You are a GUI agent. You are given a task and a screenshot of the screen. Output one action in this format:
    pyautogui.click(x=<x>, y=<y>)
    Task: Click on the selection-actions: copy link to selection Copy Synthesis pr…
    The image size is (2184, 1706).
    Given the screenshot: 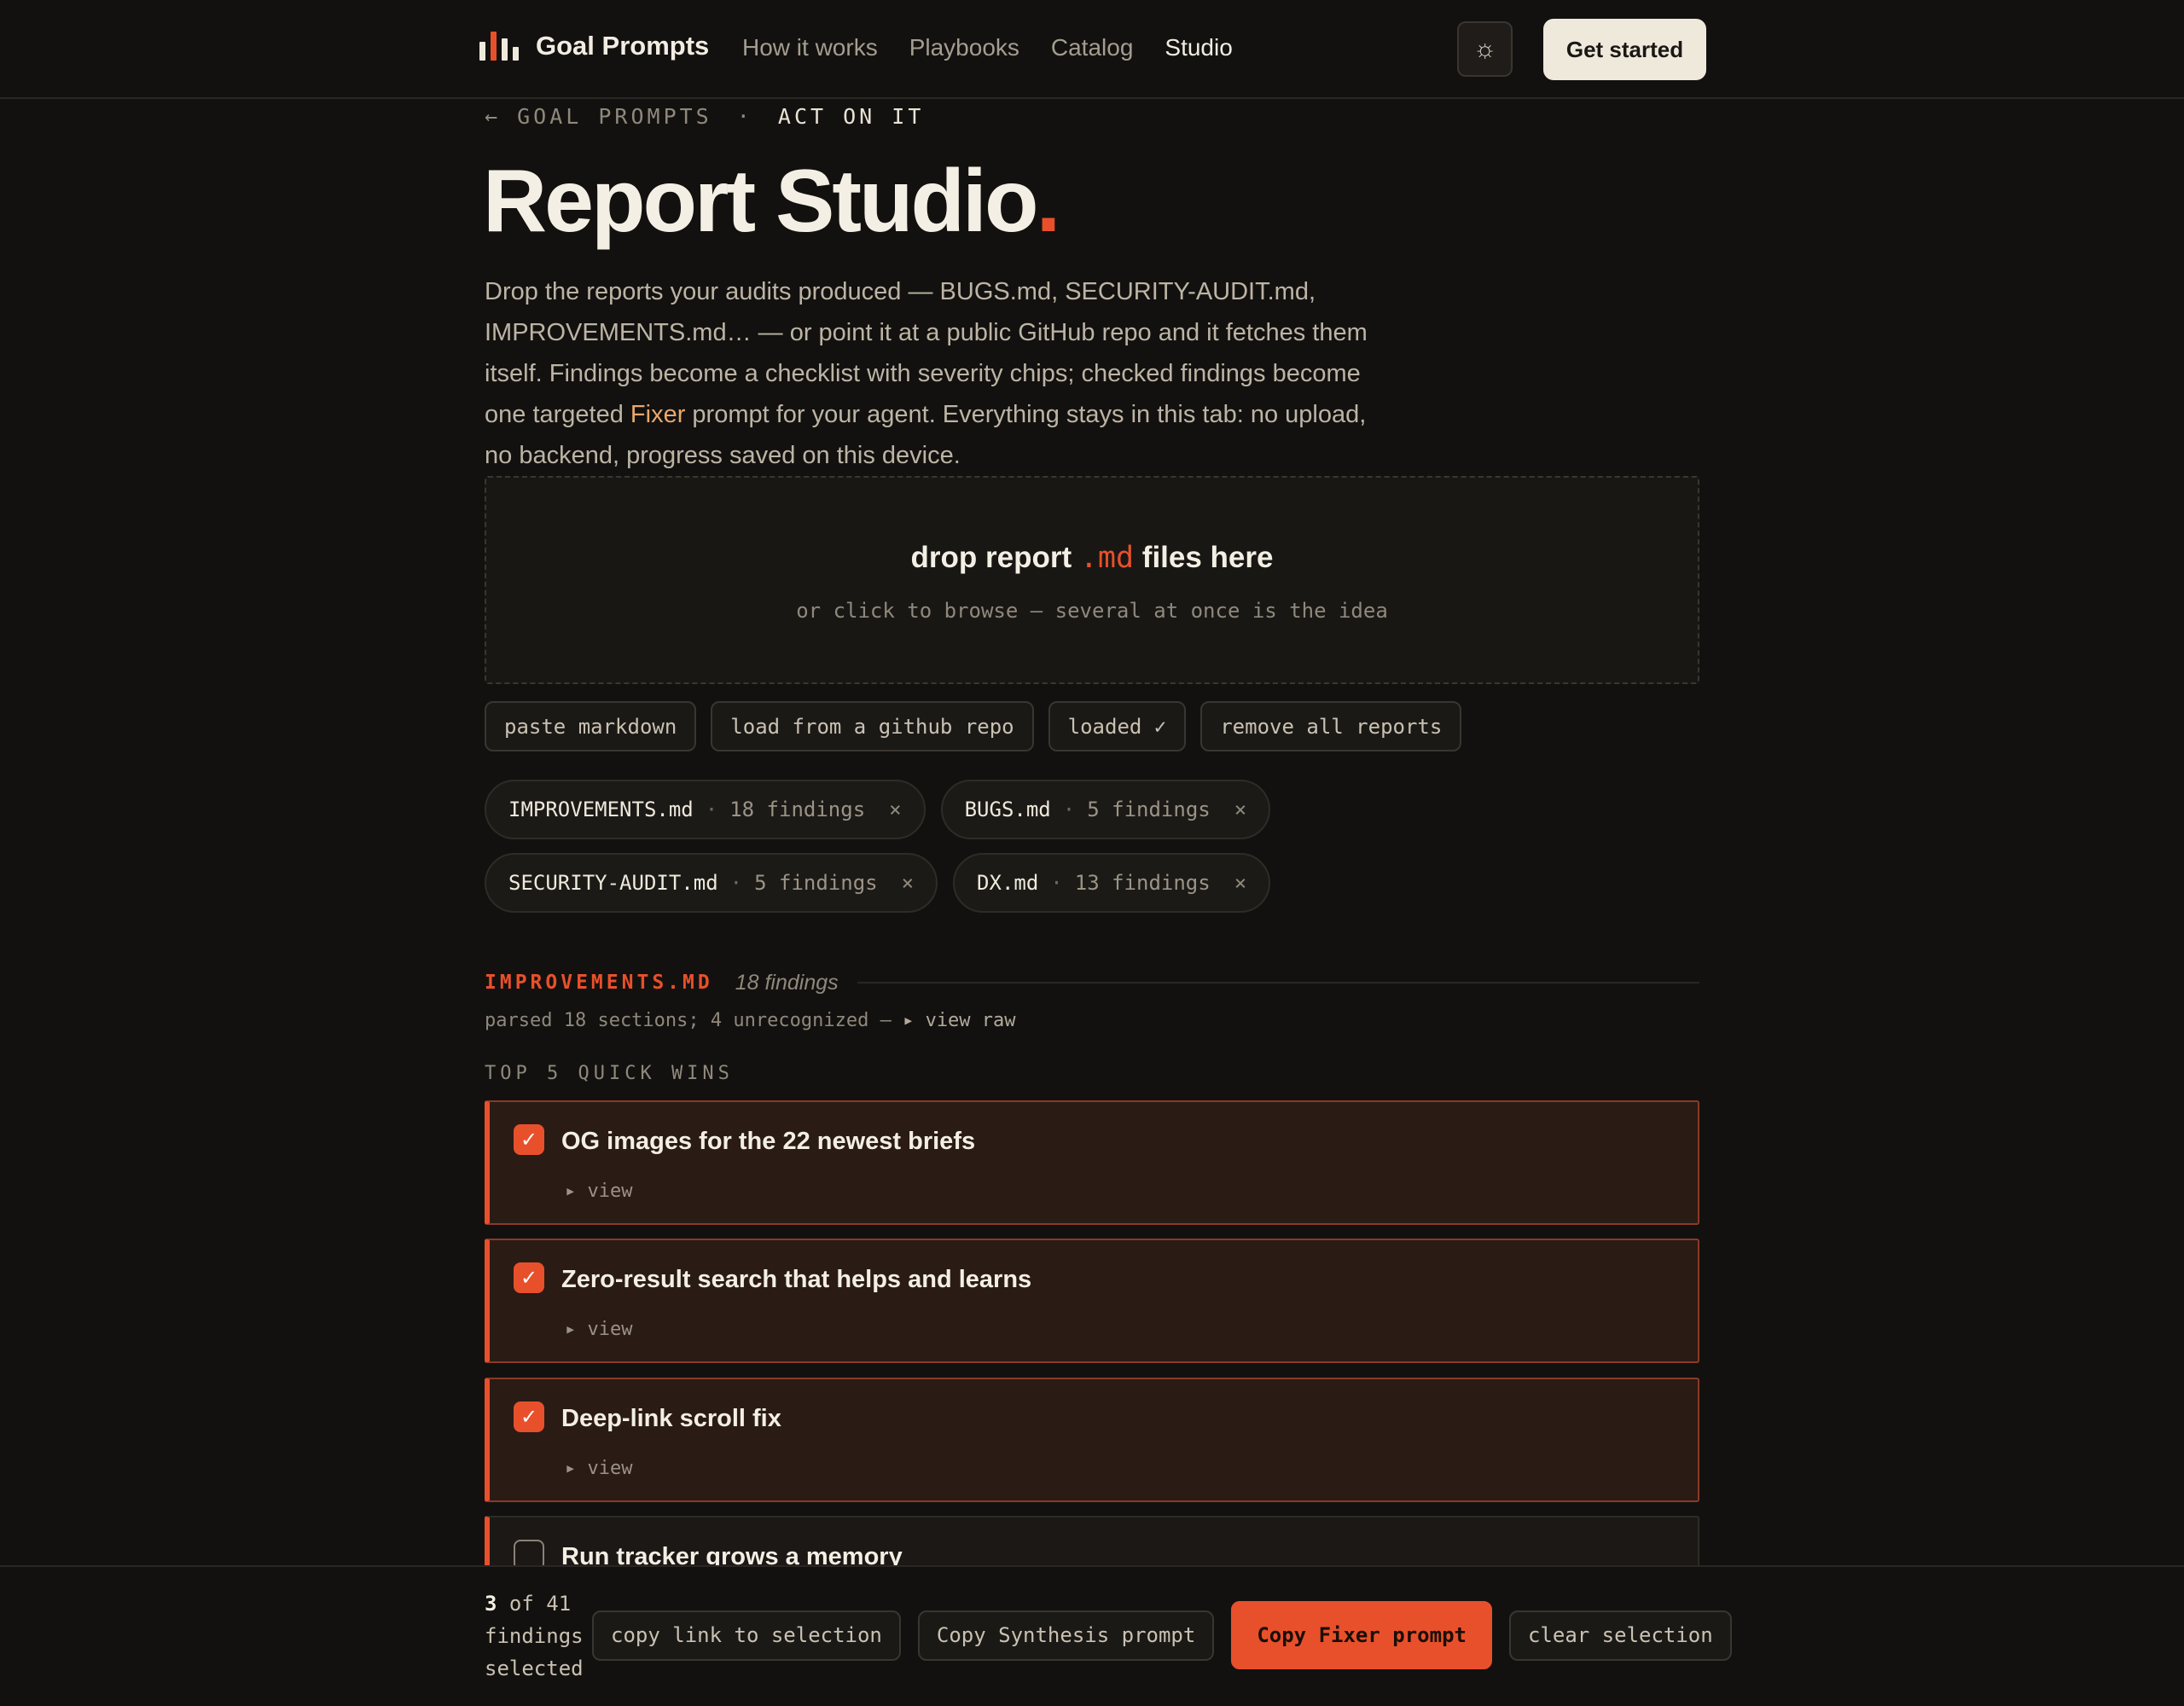 What is the action you would take?
    pyautogui.click(x=1162, y=1635)
    